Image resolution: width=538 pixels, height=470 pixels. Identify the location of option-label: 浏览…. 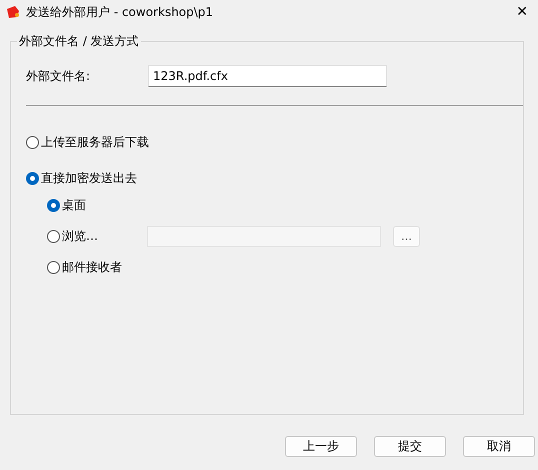
(80, 236).